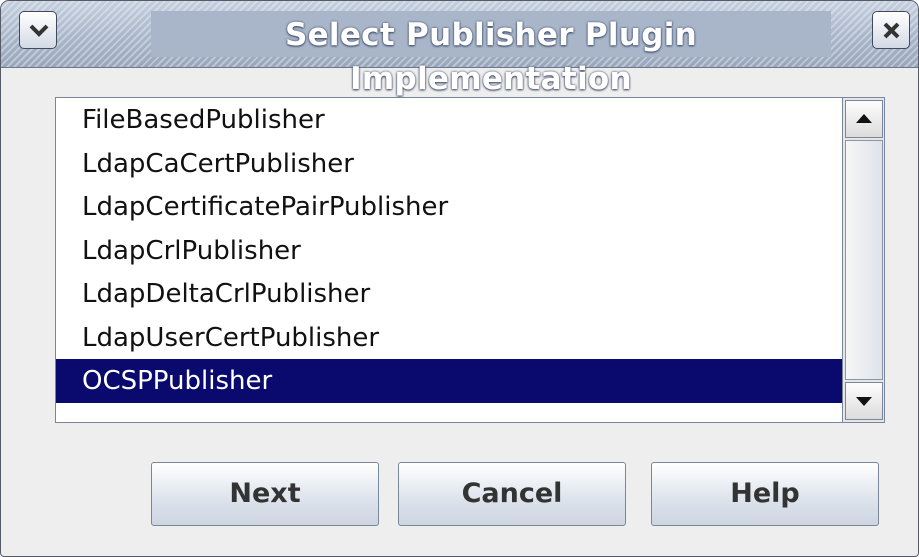 This screenshot has height=557, width=919. Describe the element at coordinates (449, 164) in the screenshot. I see `list-item: LdapCaCertPublisher` at that location.